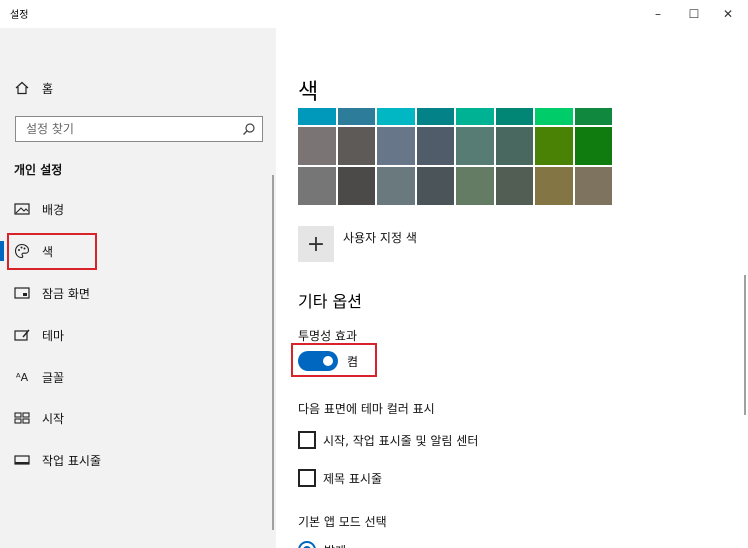 The image size is (748, 548). I want to click on light-mode-label: 밝게, so click(335, 545).